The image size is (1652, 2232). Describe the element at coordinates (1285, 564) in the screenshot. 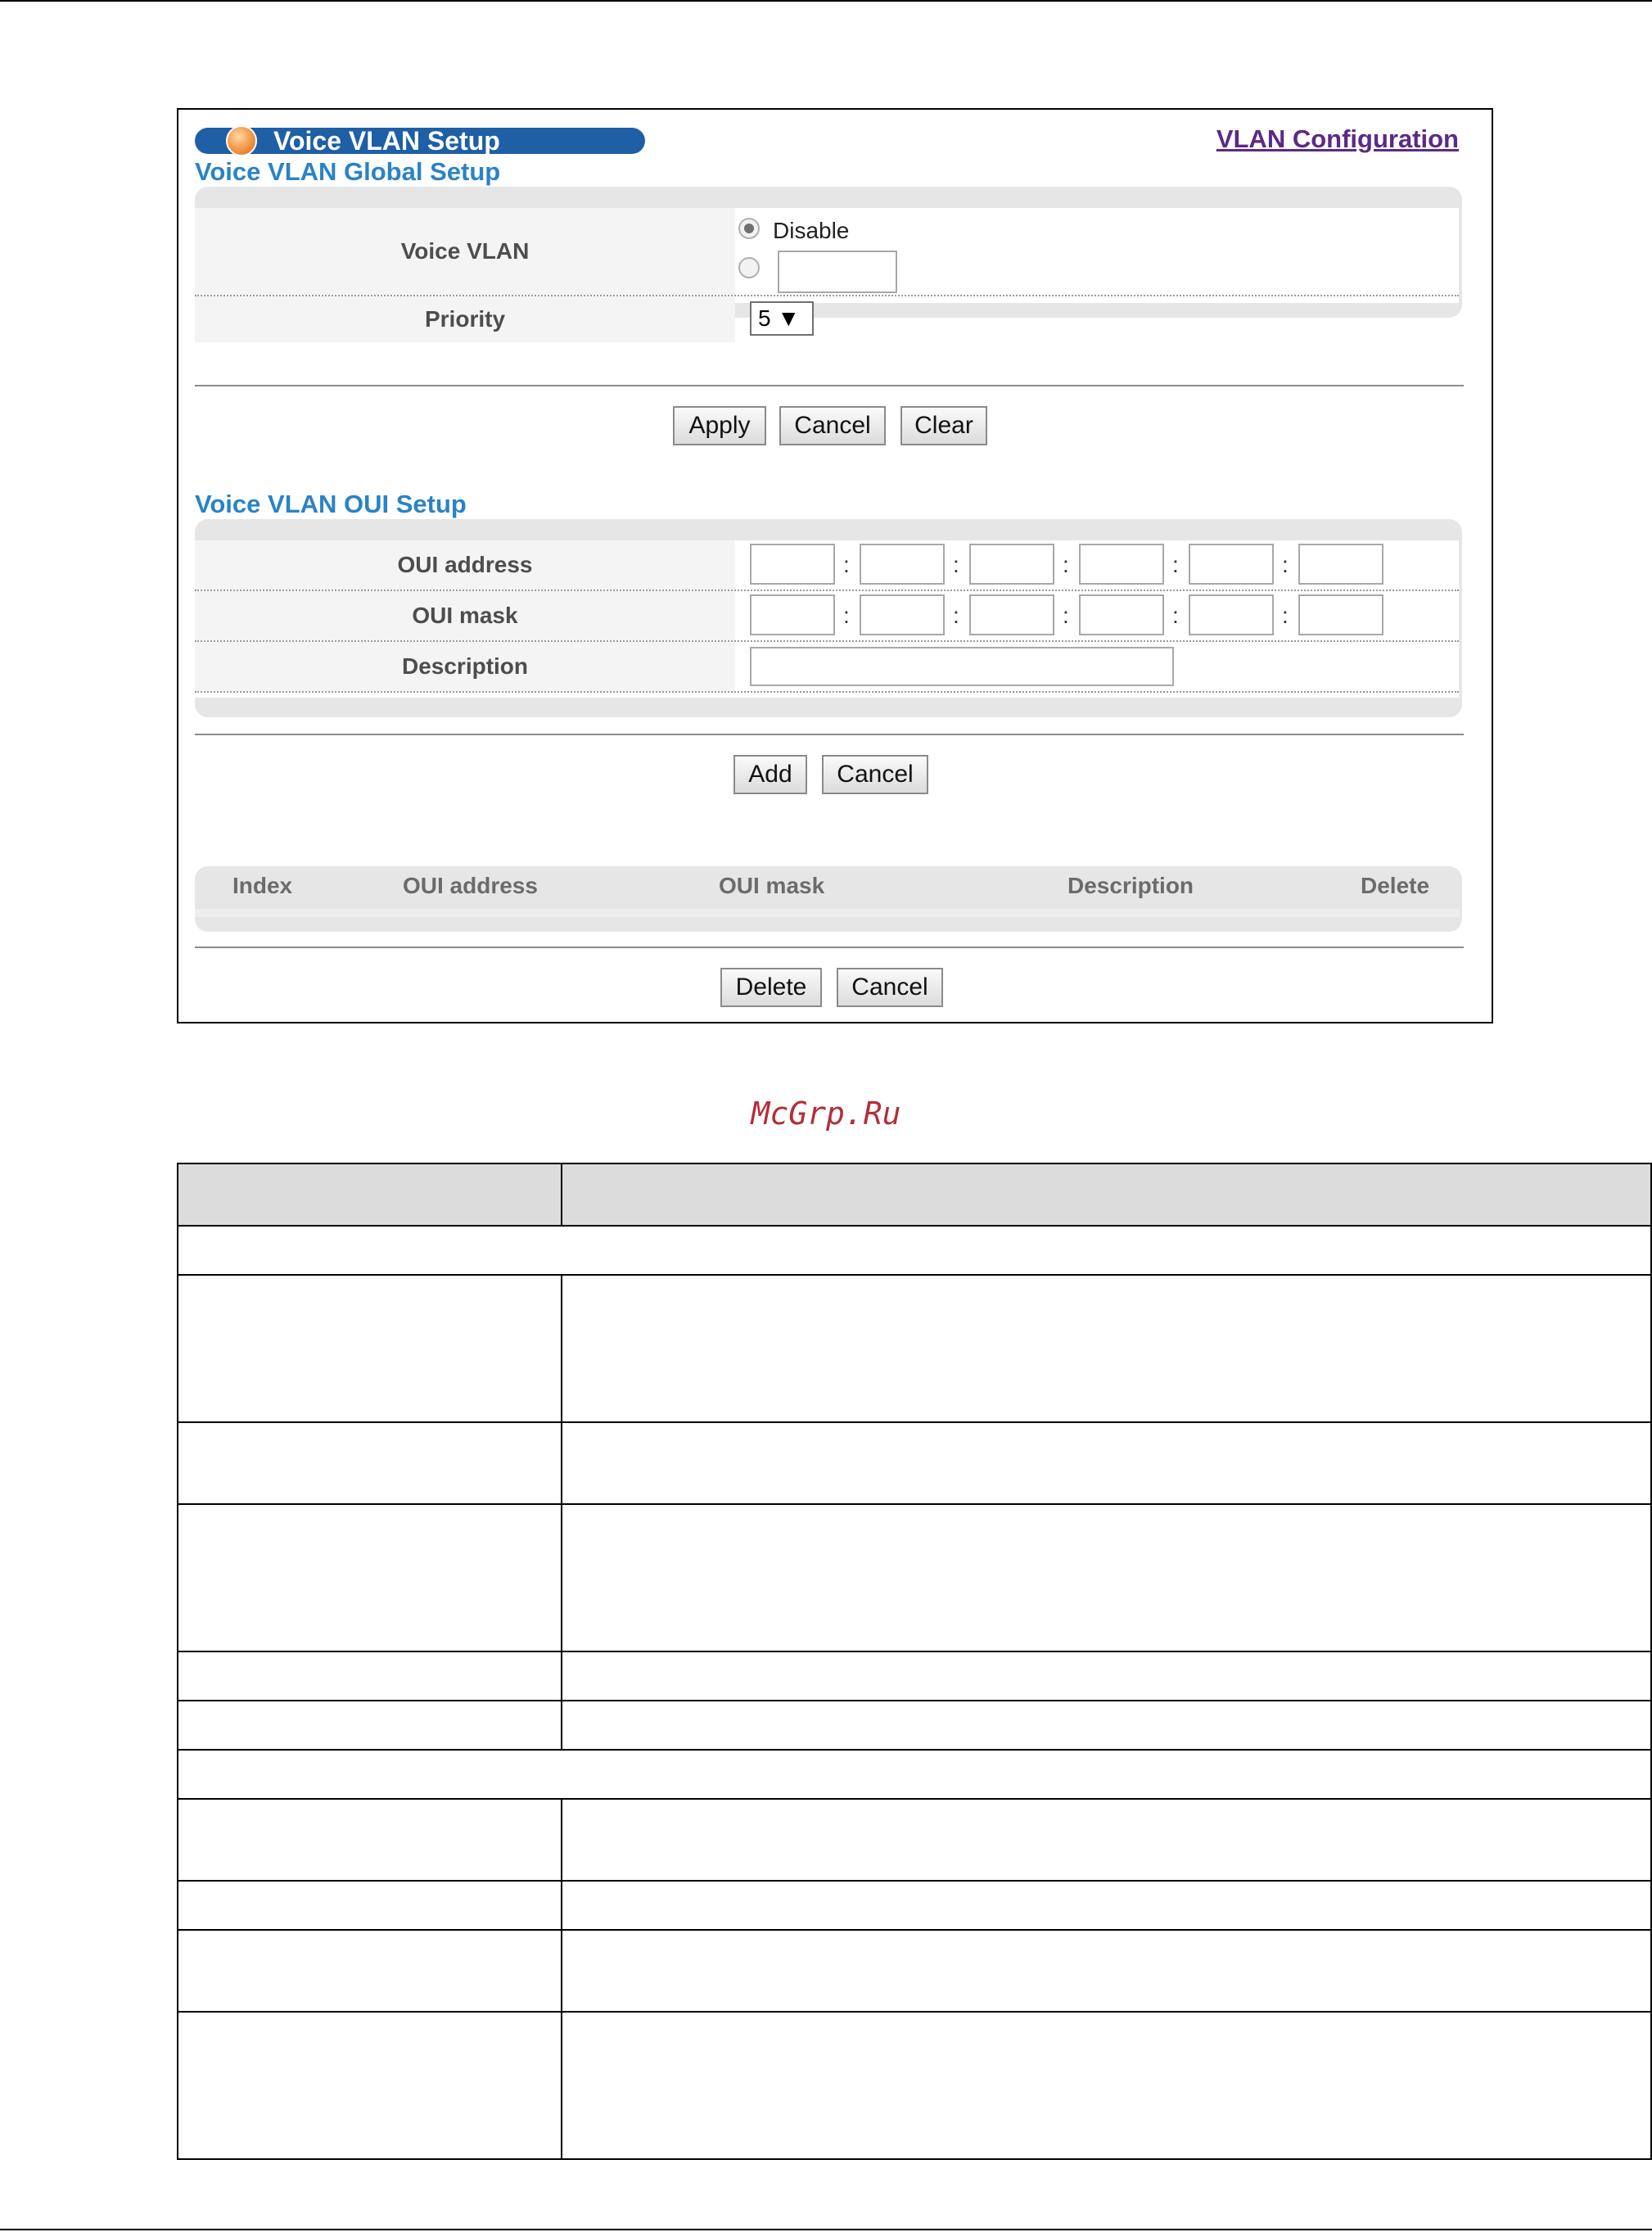

I see `oui-address-sep-5: :` at that location.